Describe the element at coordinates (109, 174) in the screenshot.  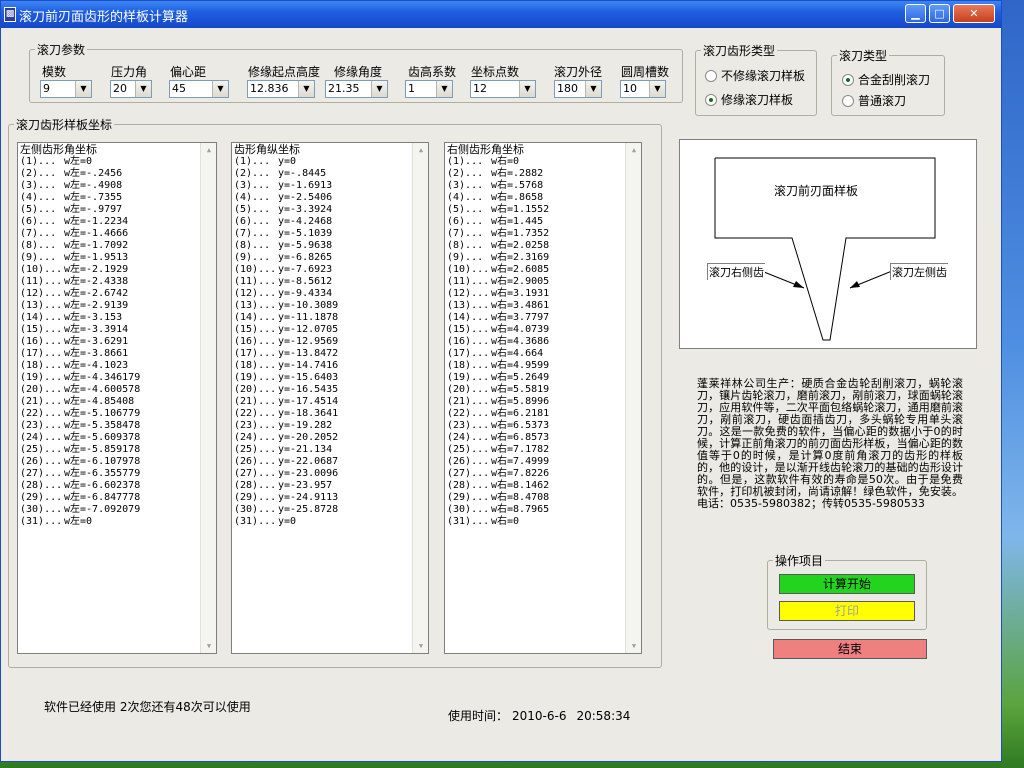
I see `coord-row: (2)... w左=-.2456` at that location.